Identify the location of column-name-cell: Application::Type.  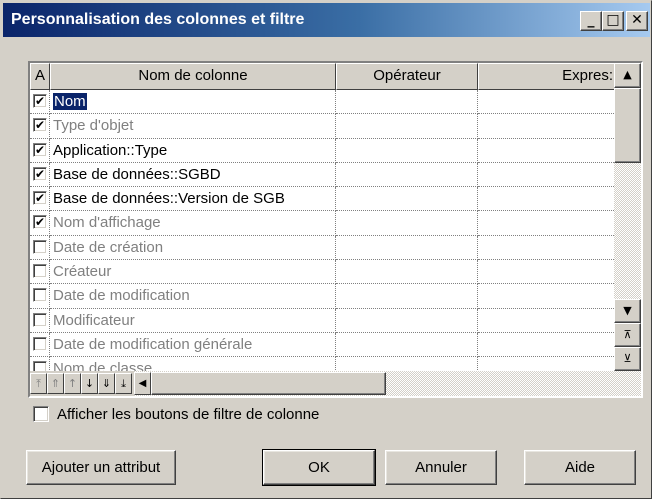
(193, 150).